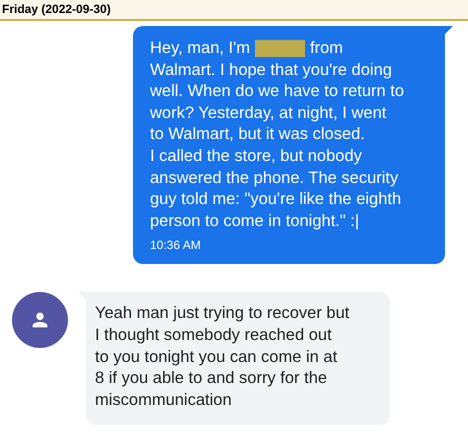 The image size is (468, 432). Describe the element at coordinates (56, 9) in the screenshot. I see `date-label: Friday (2022-09-30)` at that location.